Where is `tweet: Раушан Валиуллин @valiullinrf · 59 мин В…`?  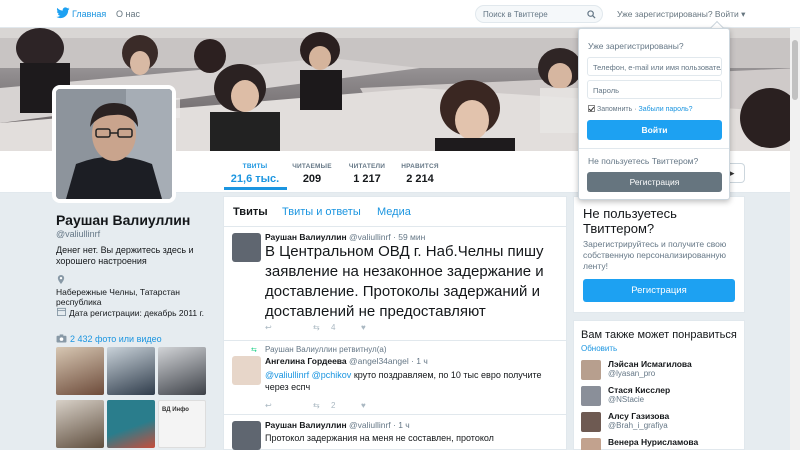 tweet: Раушан Валиуллин @valiullinrf · 59 мин В… is located at coordinates (395, 284).